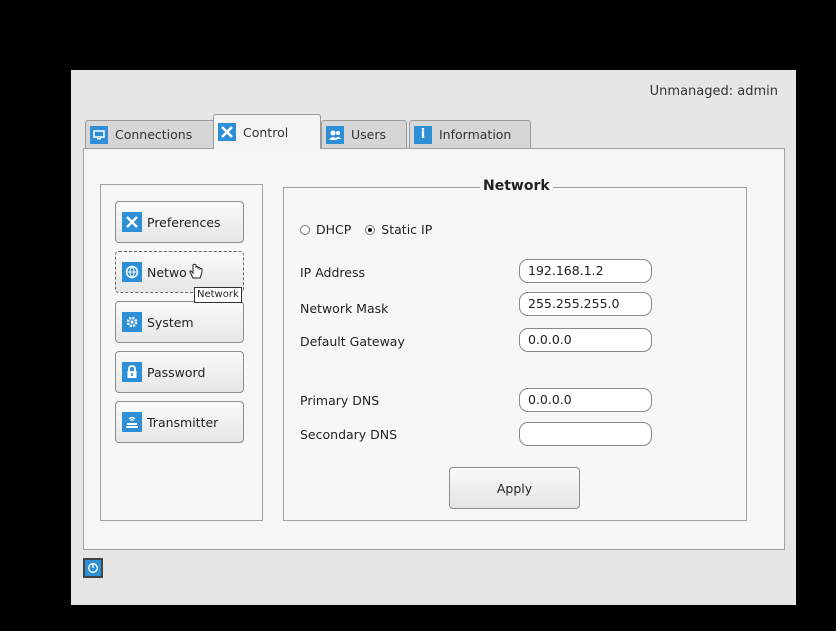 This screenshot has height=631, width=836. What do you see at coordinates (332, 272) in the screenshot?
I see `ip-address-label: IP Address` at bounding box center [332, 272].